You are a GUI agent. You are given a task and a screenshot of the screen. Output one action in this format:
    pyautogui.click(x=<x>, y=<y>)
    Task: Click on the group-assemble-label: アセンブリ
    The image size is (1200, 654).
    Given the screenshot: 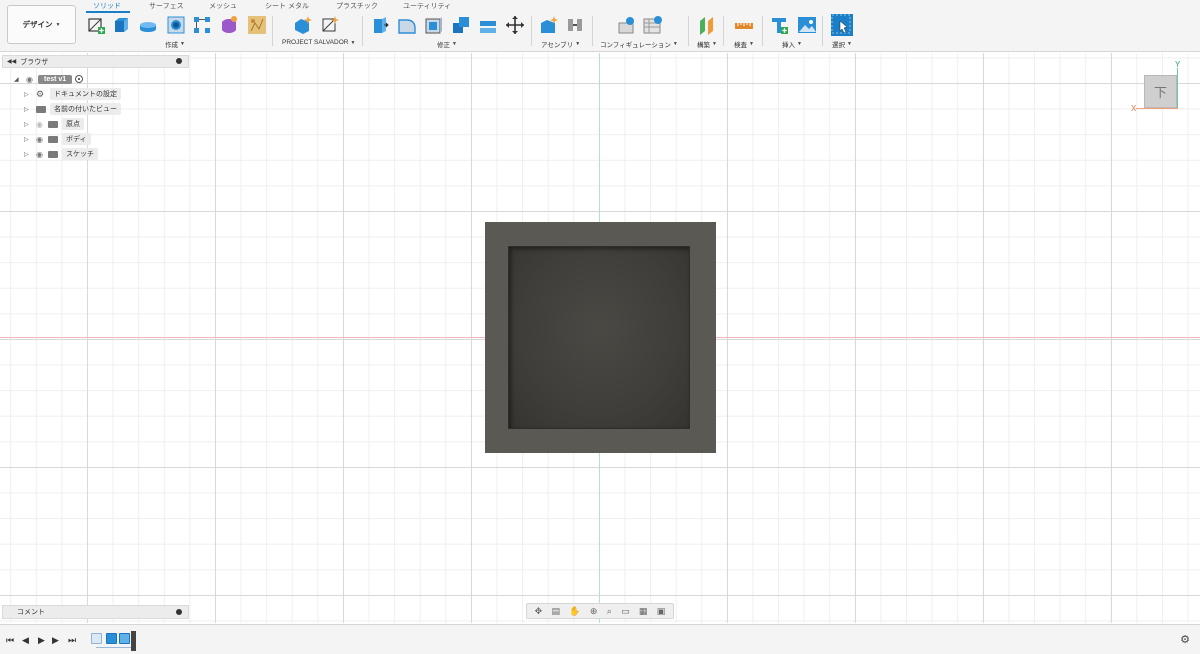 What is the action you would take?
    pyautogui.click(x=557, y=45)
    